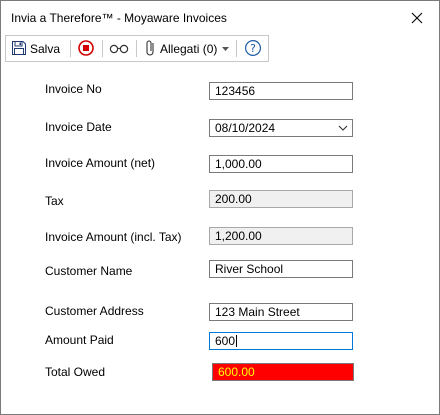  I want to click on invoice-amount-incl-label: Invoice Amount (incl. Tax), so click(113, 237).